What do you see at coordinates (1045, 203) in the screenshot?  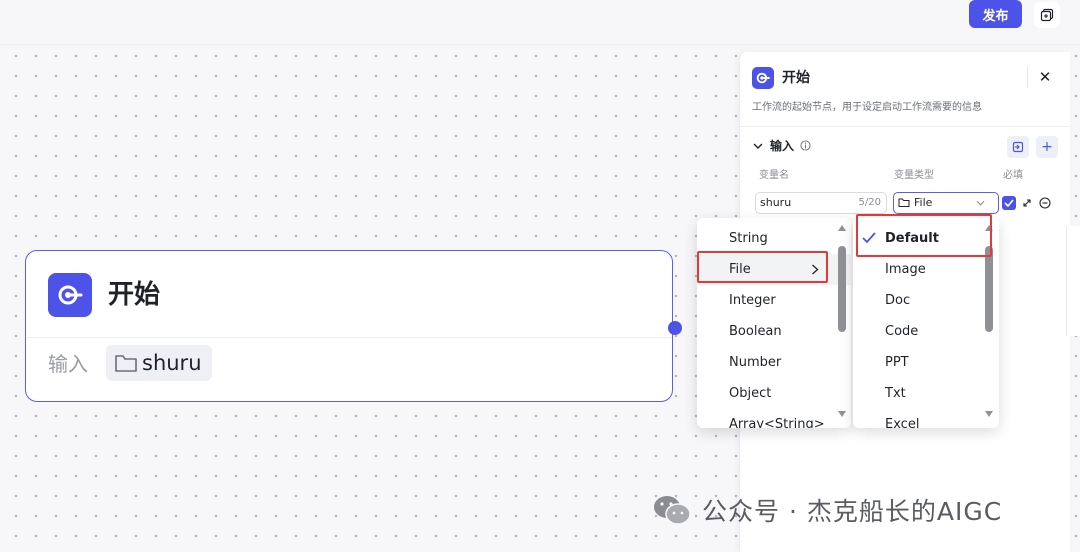 I see `remove-row-icon` at bounding box center [1045, 203].